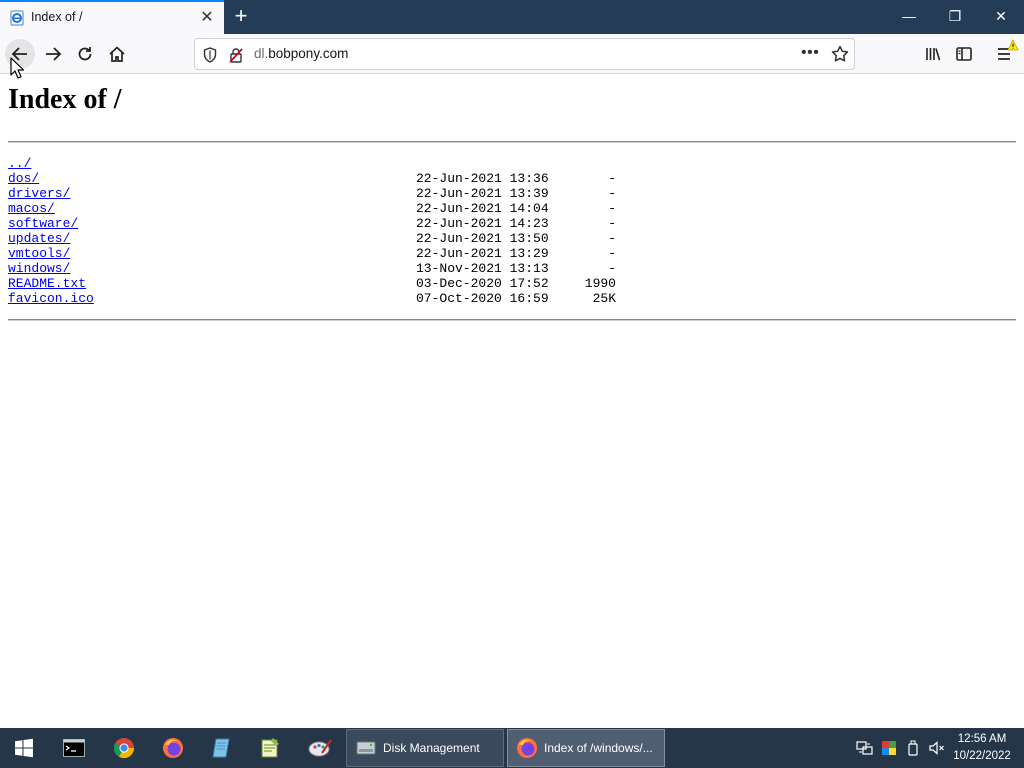 Image resolution: width=1024 pixels, height=768 pixels. I want to click on mouse-cursor-icon, so click(17, 68).